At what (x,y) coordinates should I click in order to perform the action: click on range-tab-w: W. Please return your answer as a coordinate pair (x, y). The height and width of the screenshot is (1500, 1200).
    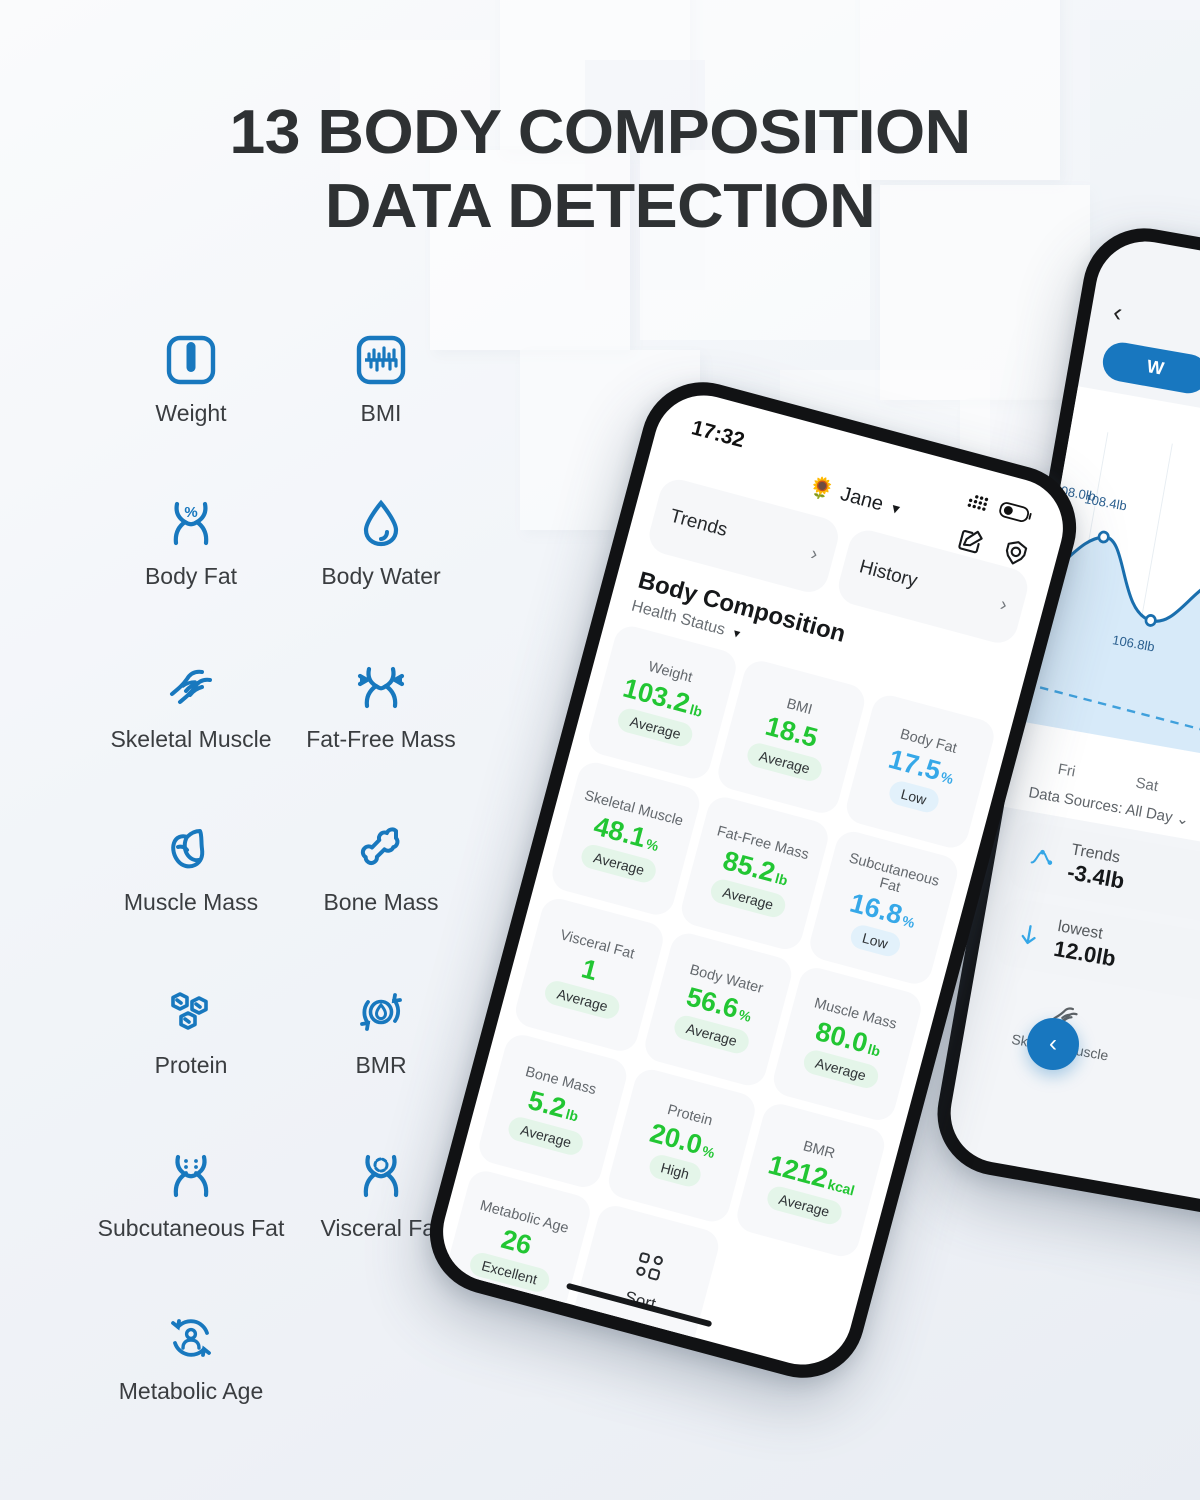
    Looking at the image, I should click on (1149, 368).